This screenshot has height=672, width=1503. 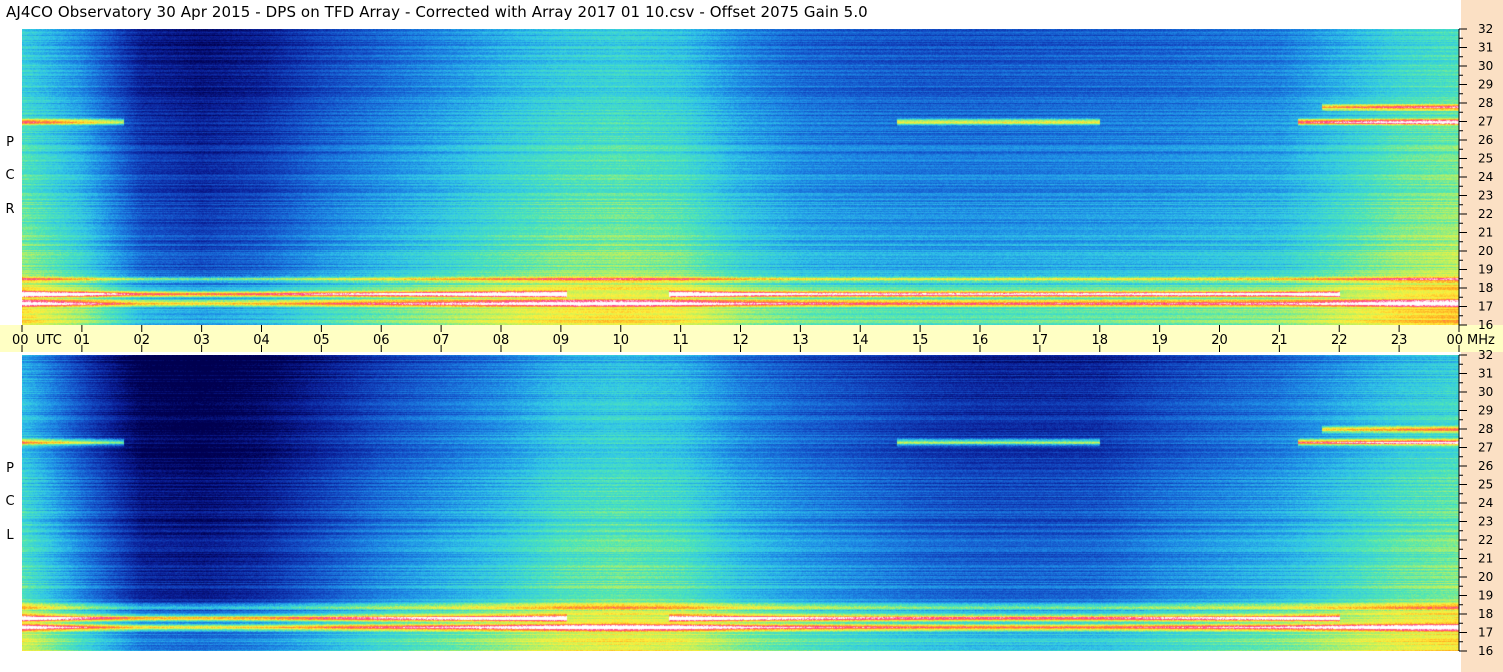 I want to click on utc-tick-label: 18, so click(x=1099, y=340).